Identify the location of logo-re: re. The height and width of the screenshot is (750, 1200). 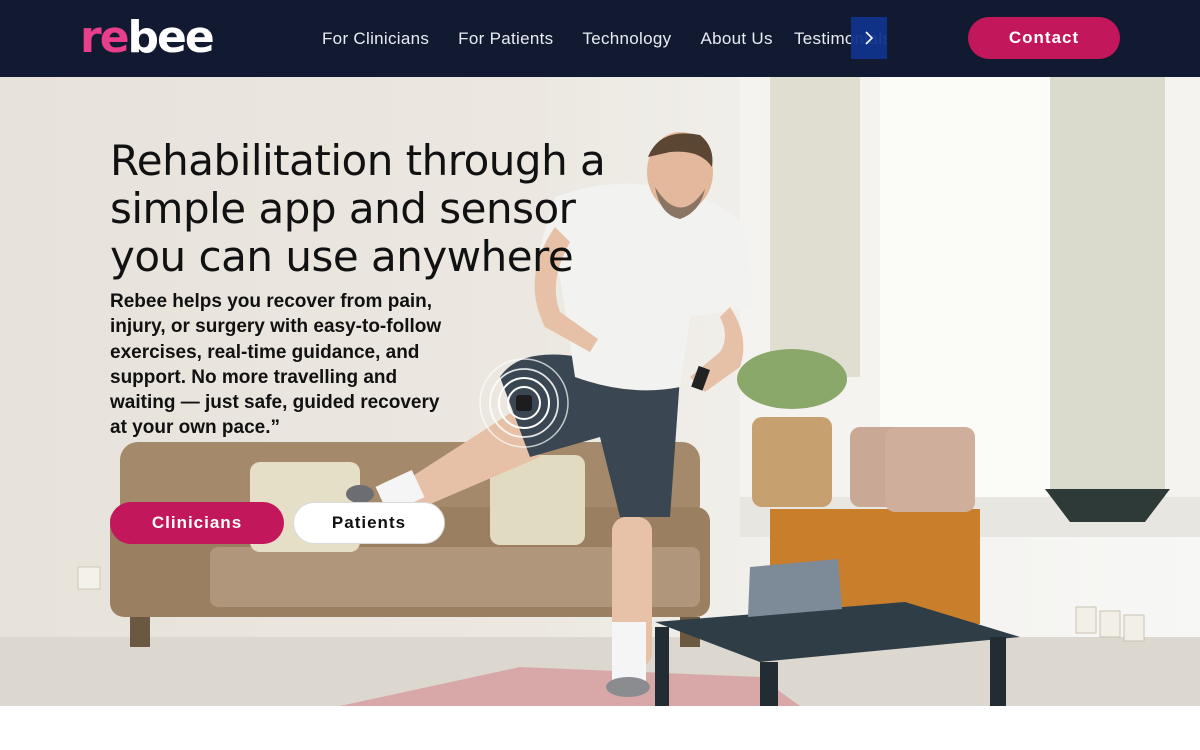
(105, 37).